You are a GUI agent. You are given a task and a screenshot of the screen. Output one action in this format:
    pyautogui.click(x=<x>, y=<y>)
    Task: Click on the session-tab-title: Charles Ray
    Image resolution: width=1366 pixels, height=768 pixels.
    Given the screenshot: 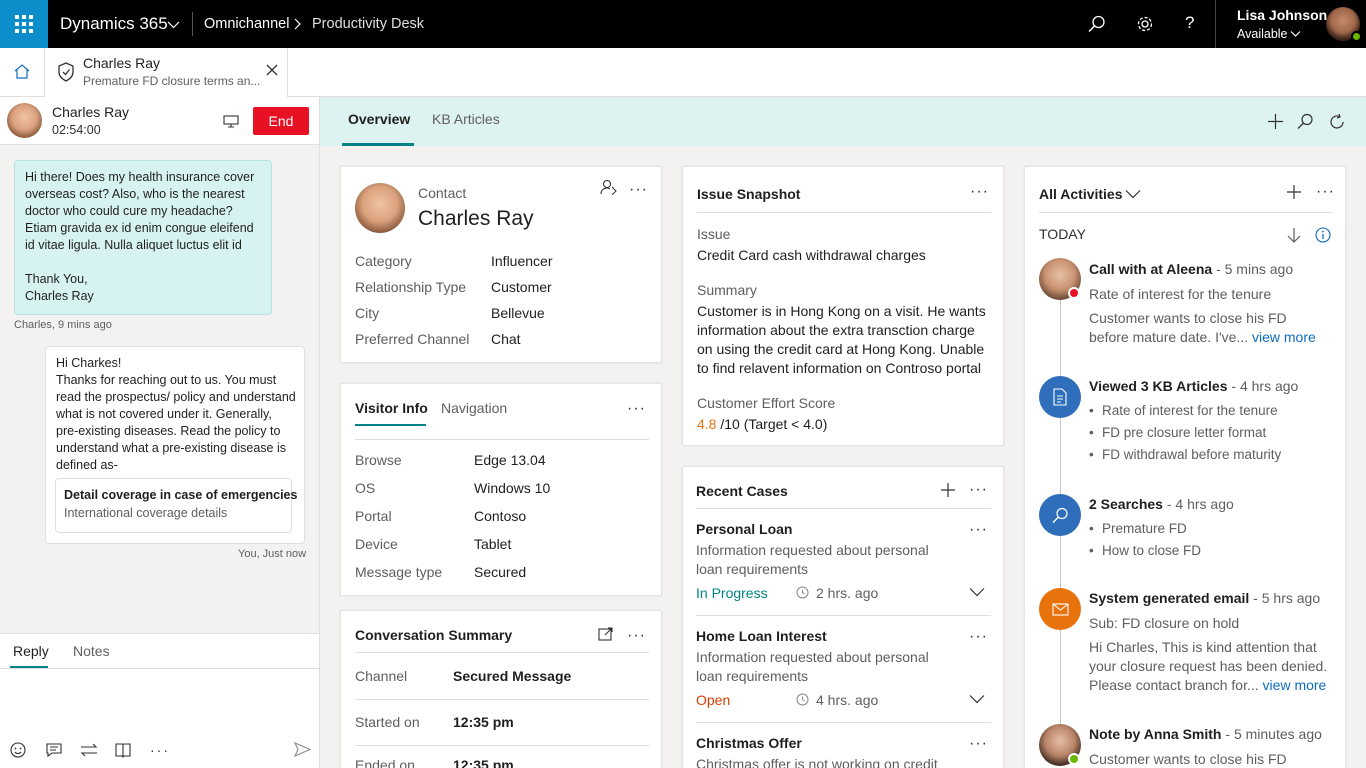 What is the action you would take?
    pyautogui.click(x=122, y=63)
    